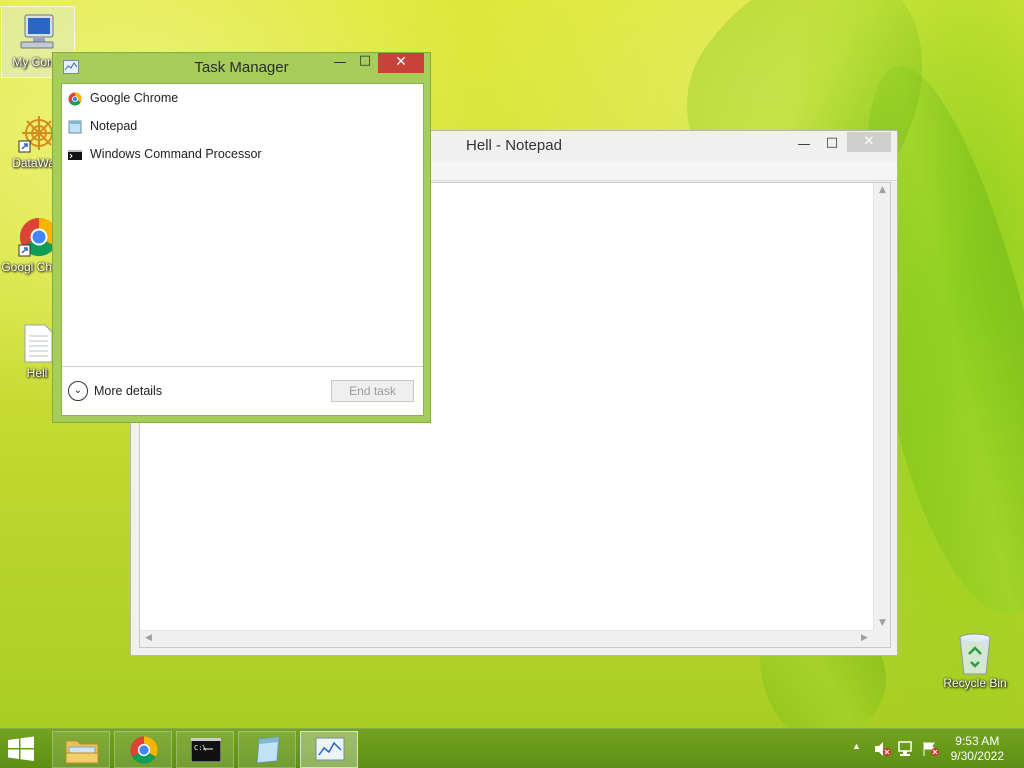  I want to click on process-item-windows-command-processor: Windows Command Processor, so click(165, 154).